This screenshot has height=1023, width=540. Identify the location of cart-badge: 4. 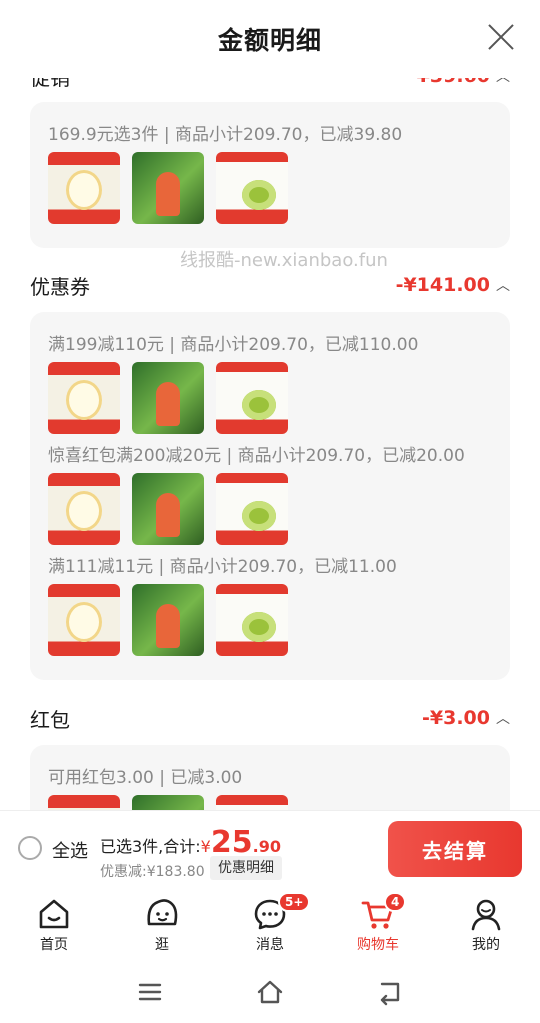
(395, 902).